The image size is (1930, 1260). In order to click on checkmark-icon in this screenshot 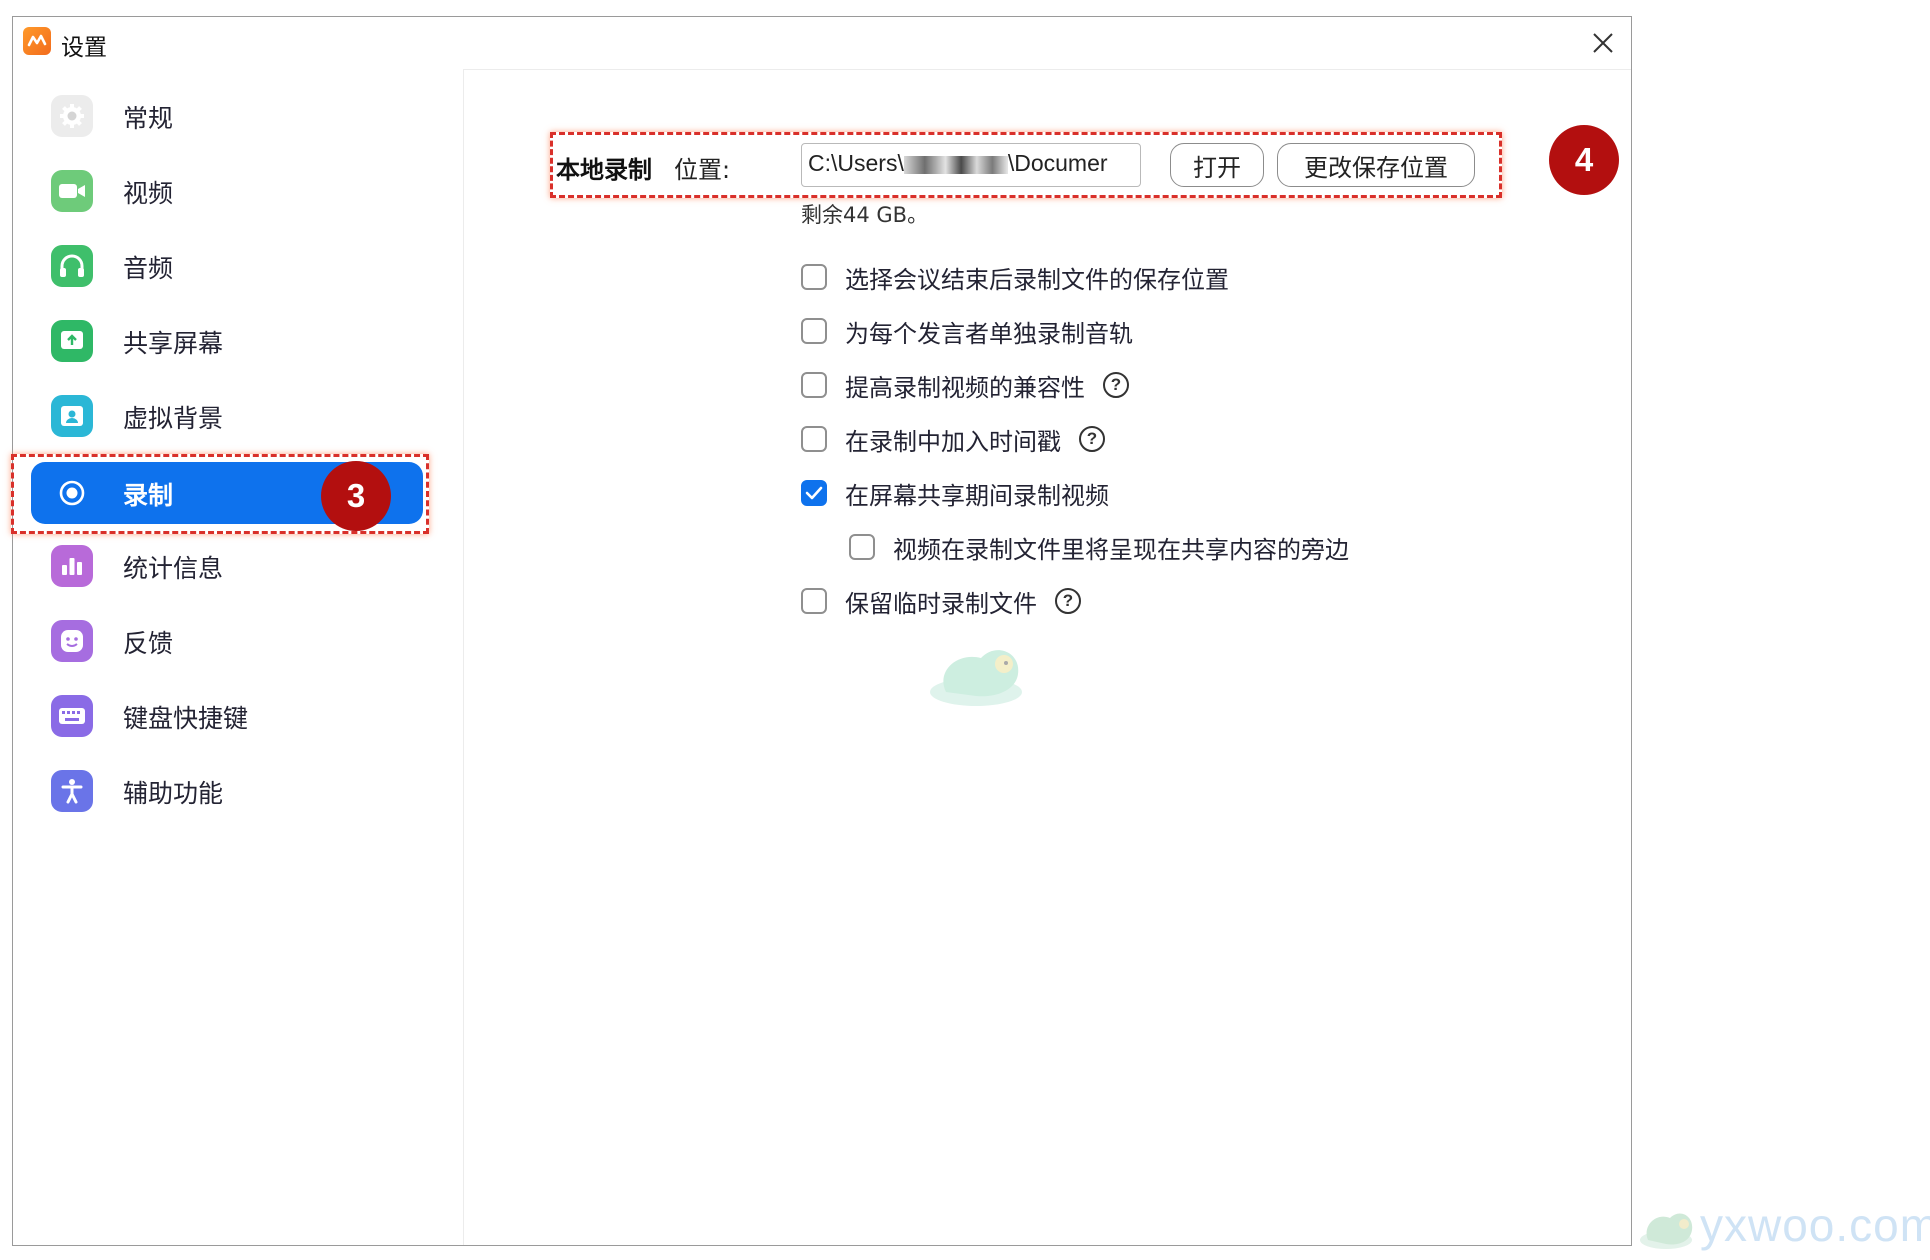, I will do `click(814, 493)`.